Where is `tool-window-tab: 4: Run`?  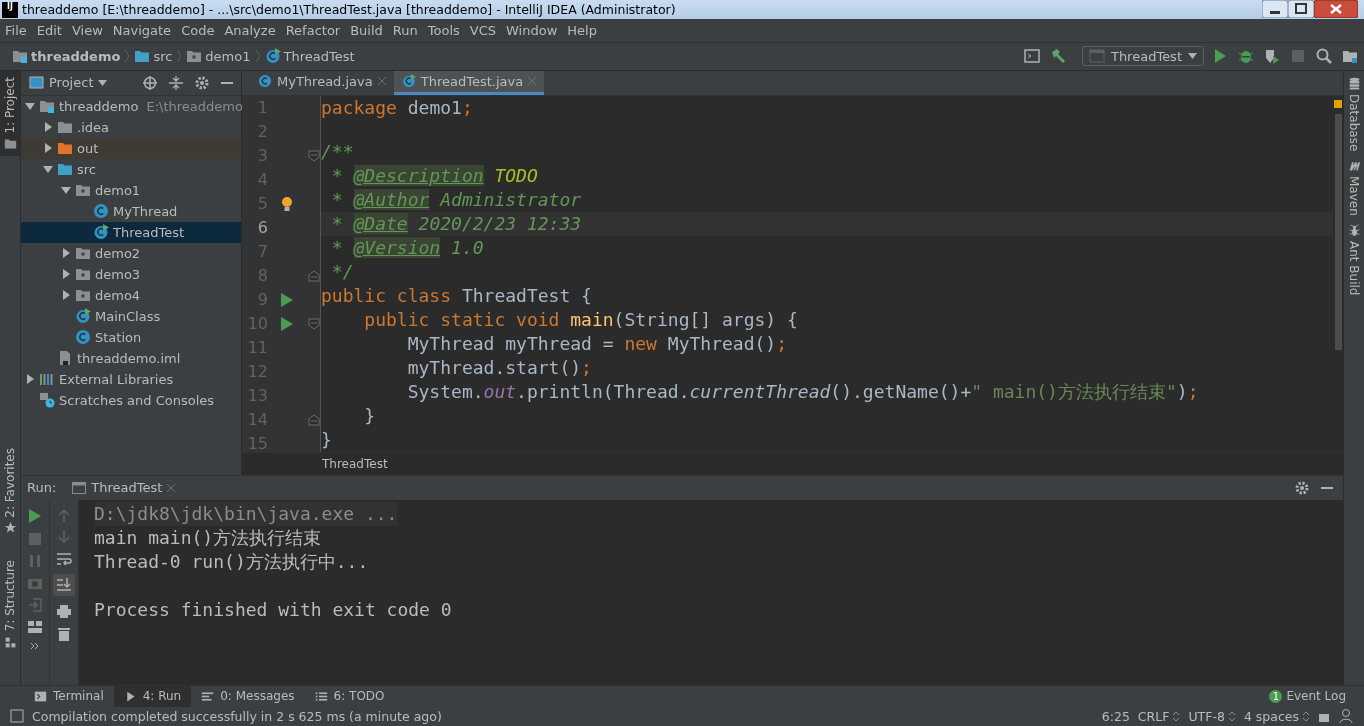 tool-window-tab: 4: Run is located at coordinates (152, 696).